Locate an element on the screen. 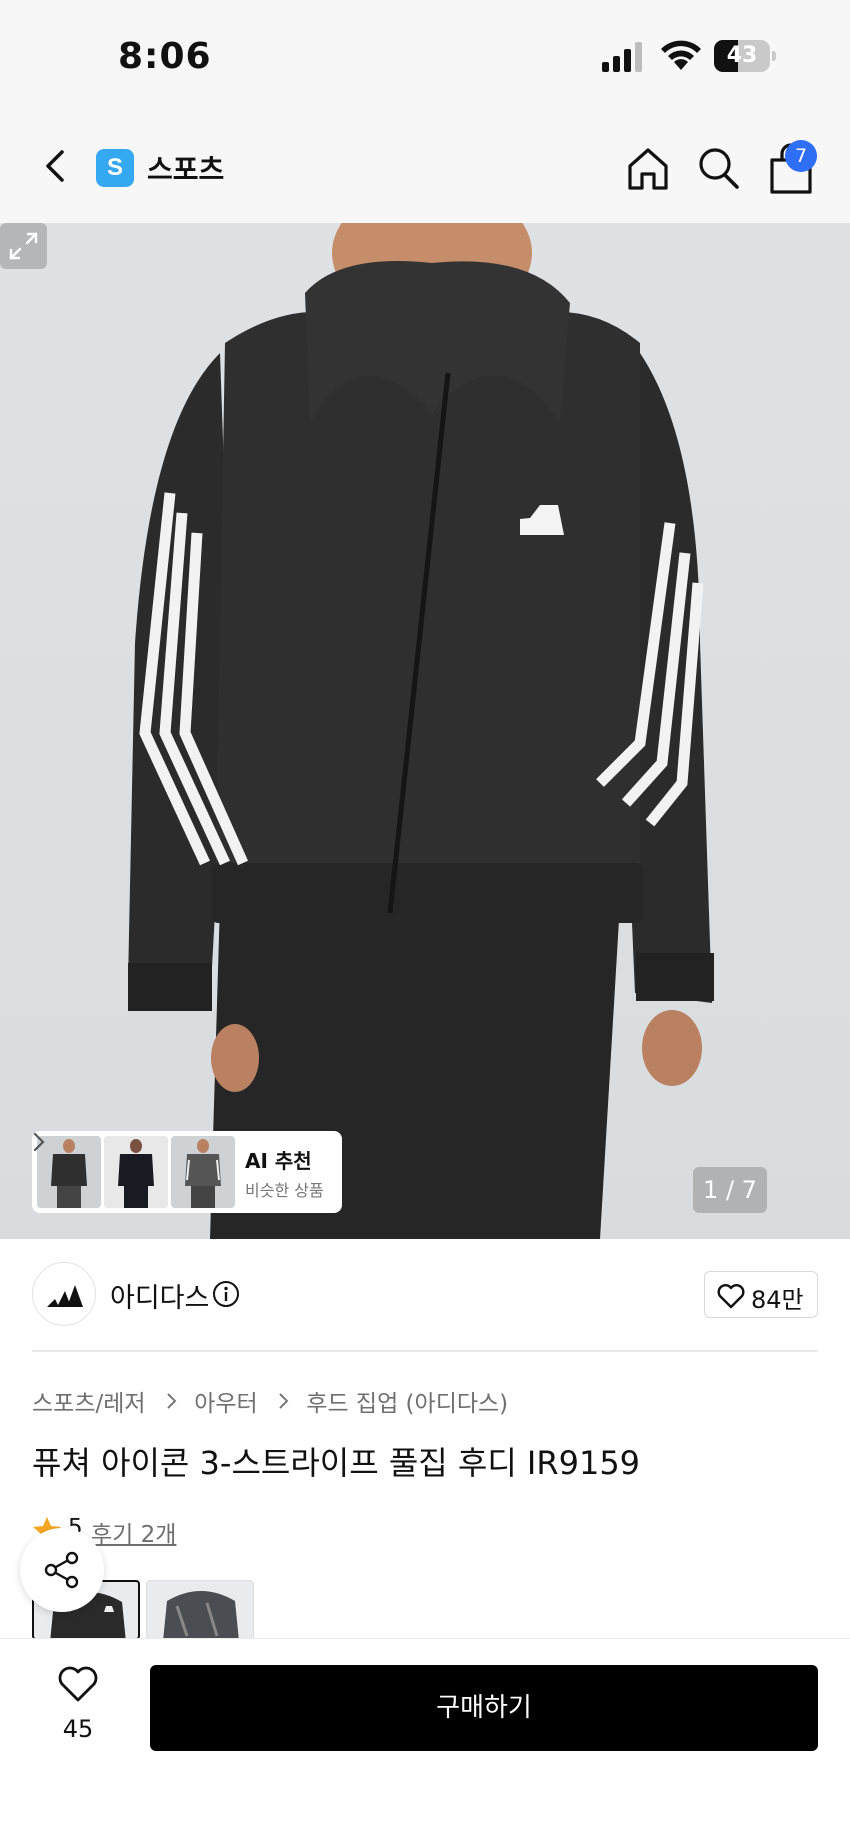 The height and width of the screenshot is (1842, 850). breadcrumb-item-type: 후드 집업 (아디다스) is located at coordinates (407, 1401).